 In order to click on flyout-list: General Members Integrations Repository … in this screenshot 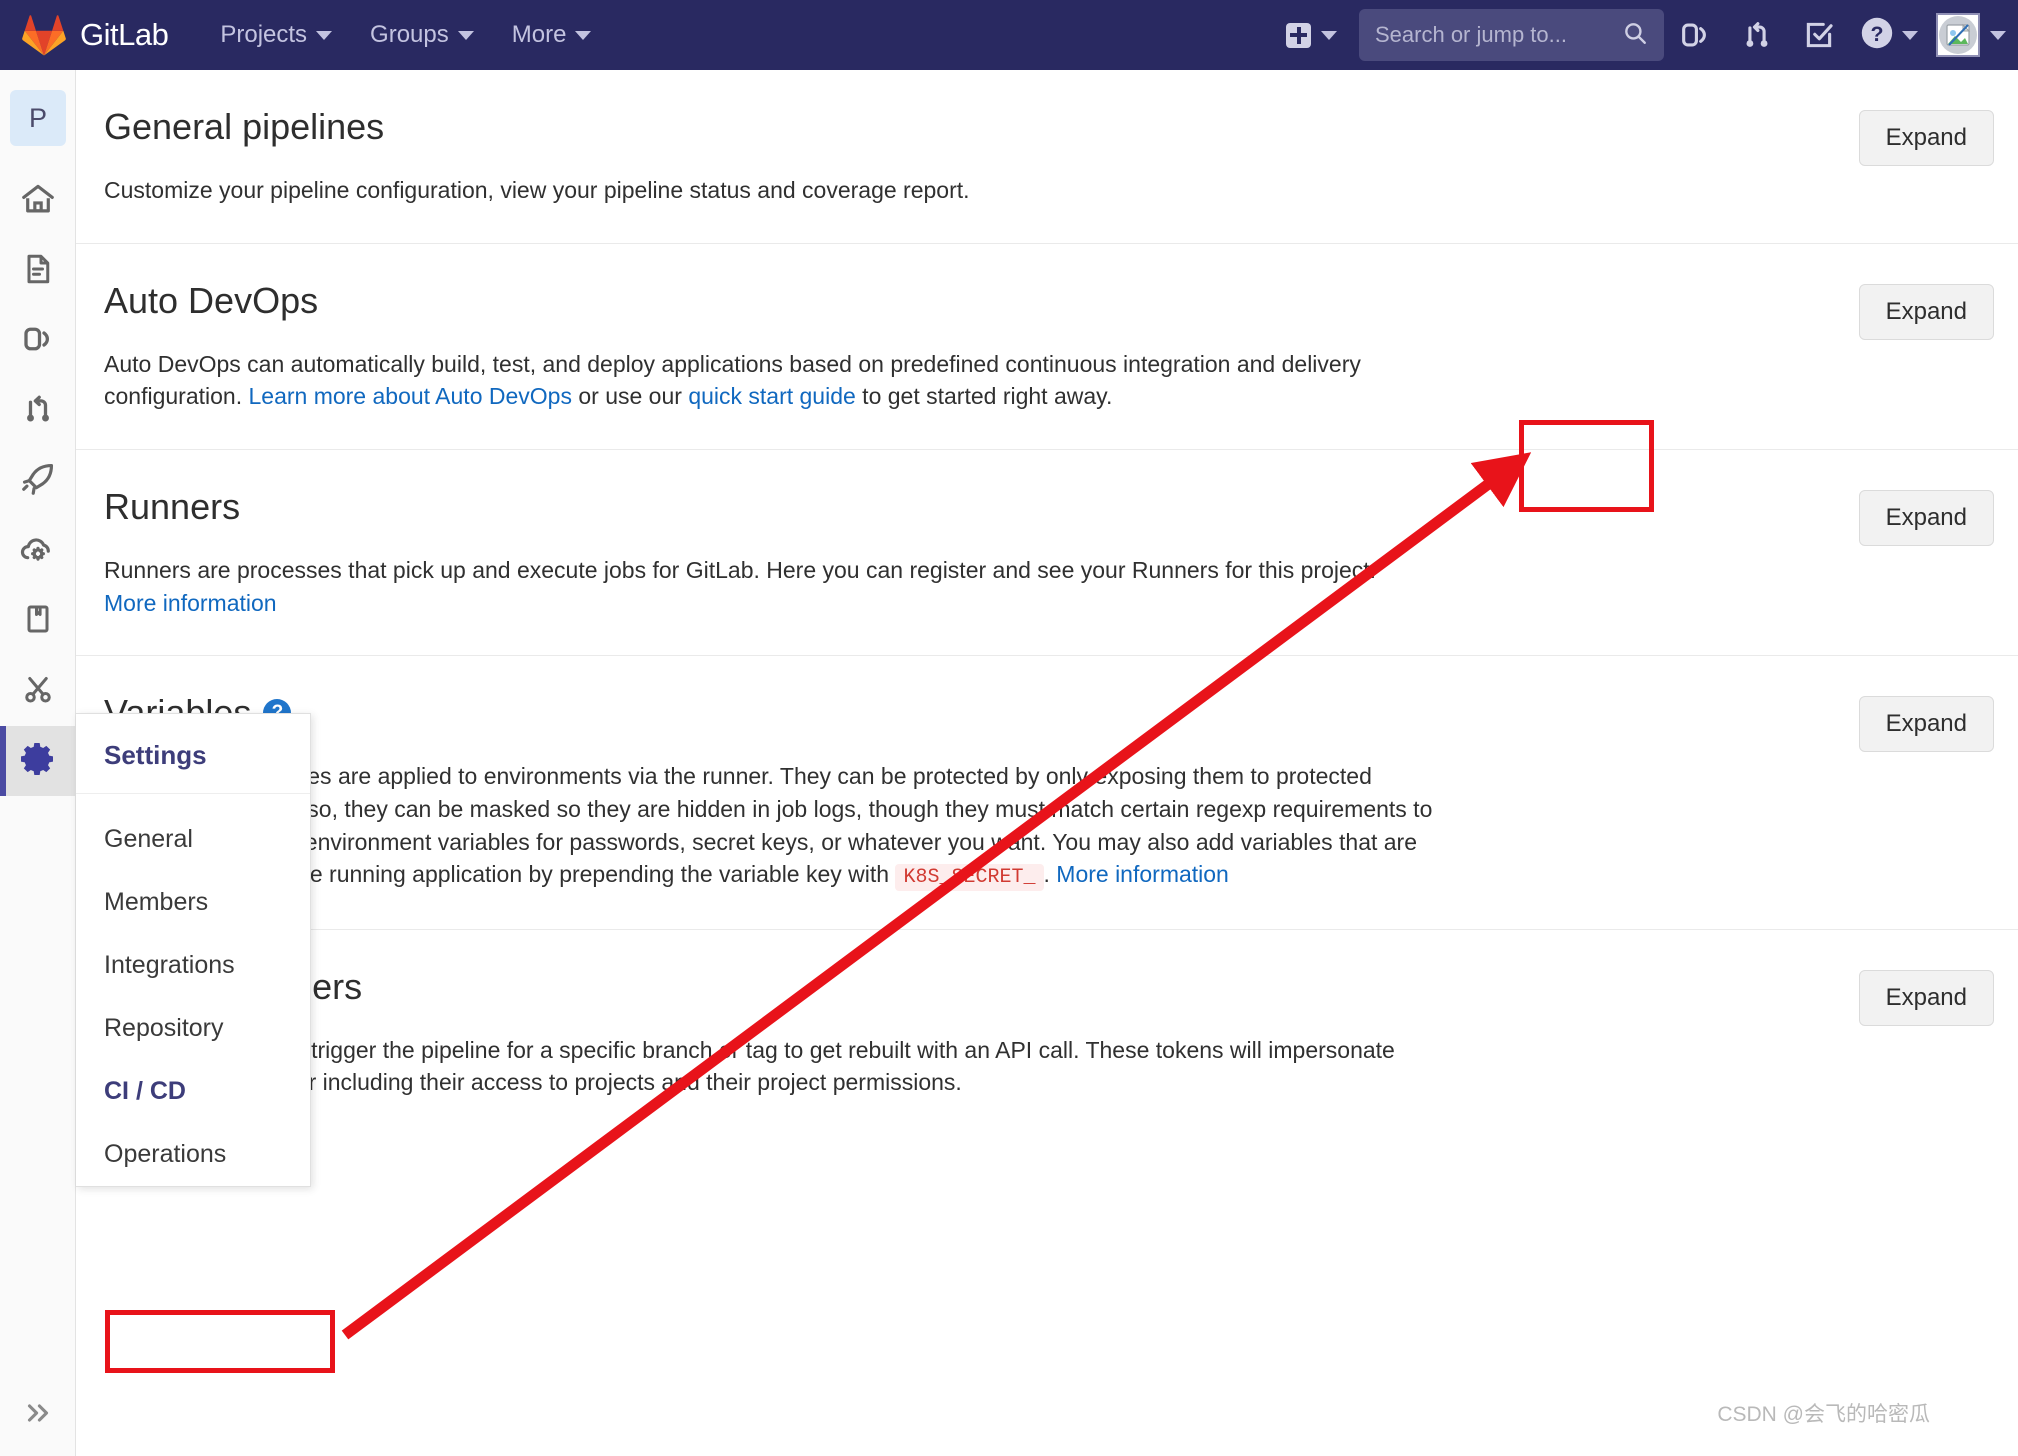, I will do `click(193, 990)`.